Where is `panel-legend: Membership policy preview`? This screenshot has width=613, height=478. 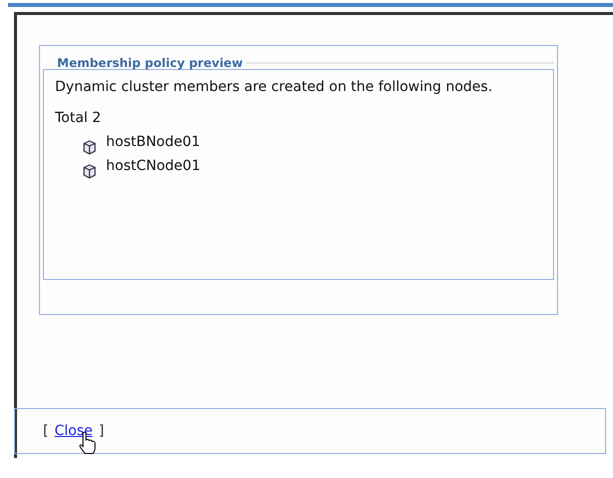 panel-legend: Membership policy preview is located at coordinates (144, 63).